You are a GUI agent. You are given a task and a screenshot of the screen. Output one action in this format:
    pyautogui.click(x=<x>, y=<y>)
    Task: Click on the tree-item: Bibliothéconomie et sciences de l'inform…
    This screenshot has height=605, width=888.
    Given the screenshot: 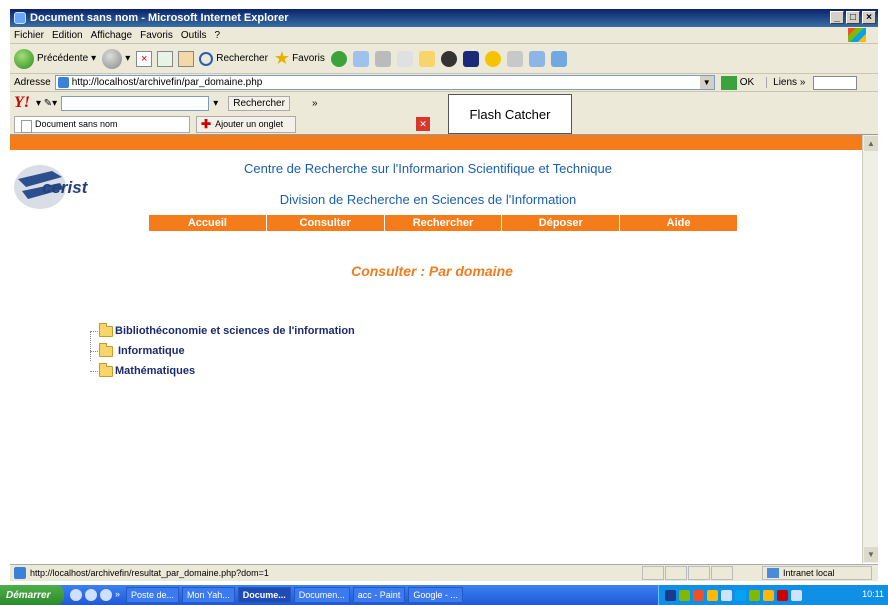 What is the action you would take?
    pyautogui.click(x=222, y=331)
    